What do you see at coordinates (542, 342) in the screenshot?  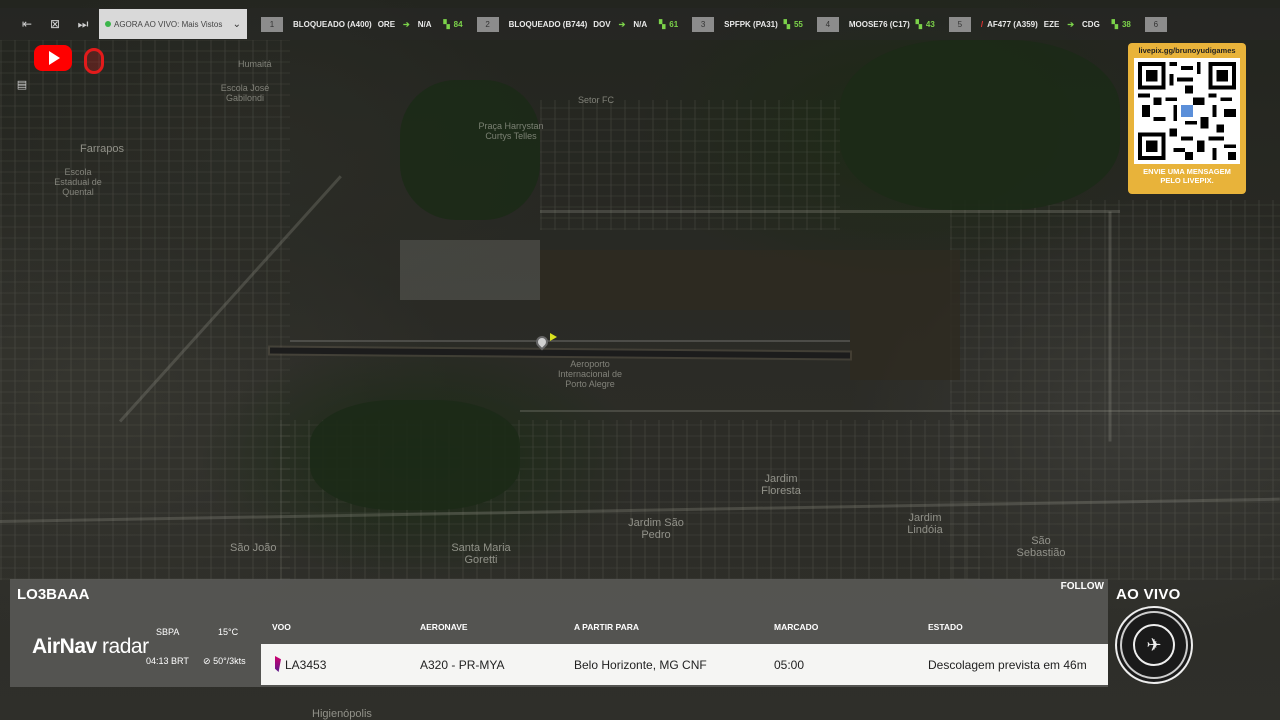 I see `aircraft-location-pin-icon` at bounding box center [542, 342].